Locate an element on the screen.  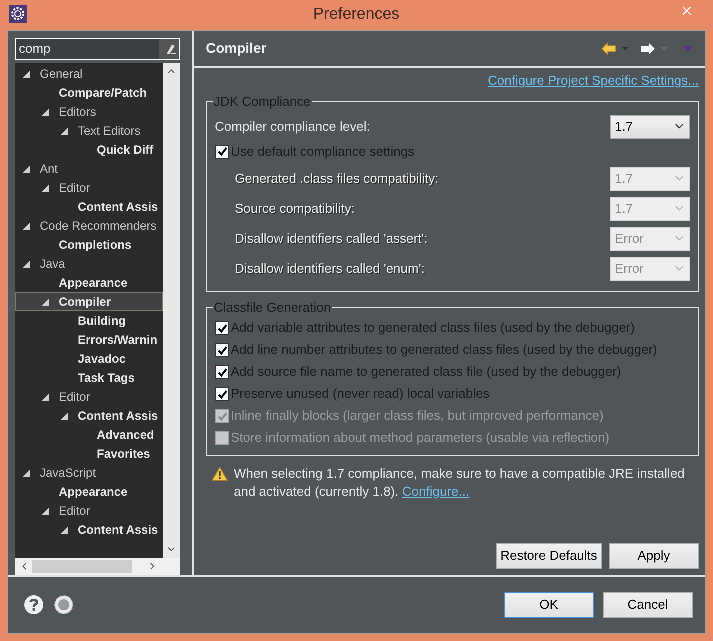
tree-item: Text Editors is located at coordinates (89, 130).